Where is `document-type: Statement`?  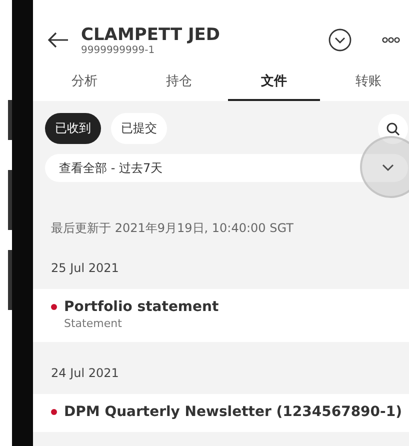 document-type: Statement is located at coordinates (93, 323).